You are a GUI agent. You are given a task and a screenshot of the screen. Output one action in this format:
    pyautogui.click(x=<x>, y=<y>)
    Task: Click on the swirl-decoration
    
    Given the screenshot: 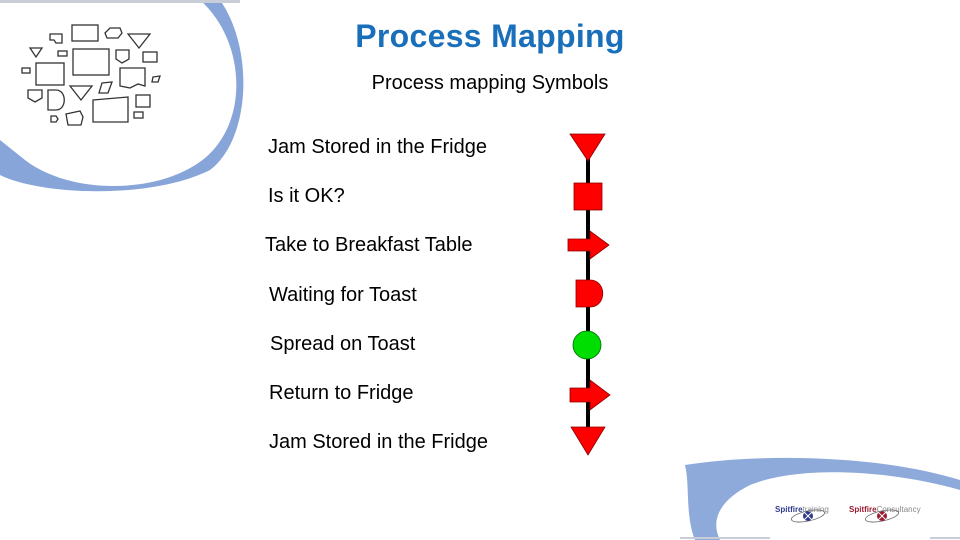 What is the action you would take?
    pyautogui.click(x=820, y=498)
    